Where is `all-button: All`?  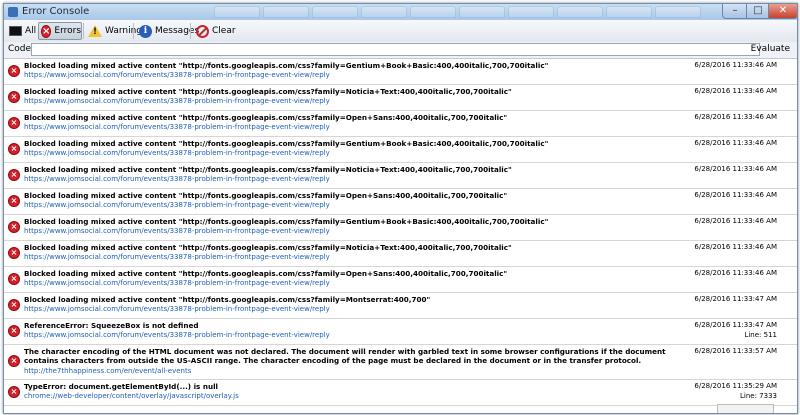
all-button: All is located at coordinates (22, 31).